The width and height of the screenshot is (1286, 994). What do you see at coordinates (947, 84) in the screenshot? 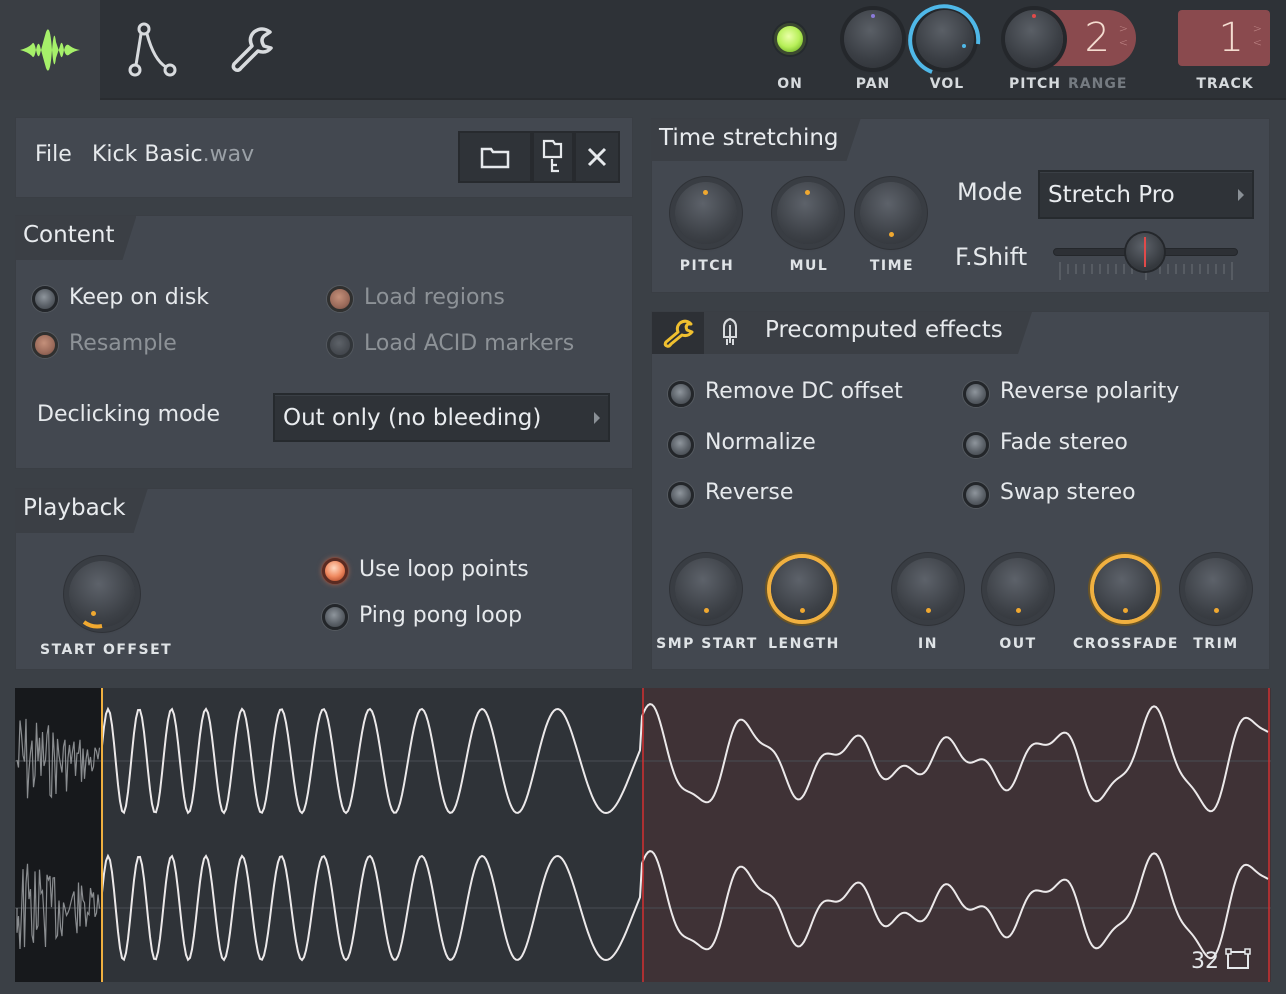
I see `vol-label: VOL` at bounding box center [947, 84].